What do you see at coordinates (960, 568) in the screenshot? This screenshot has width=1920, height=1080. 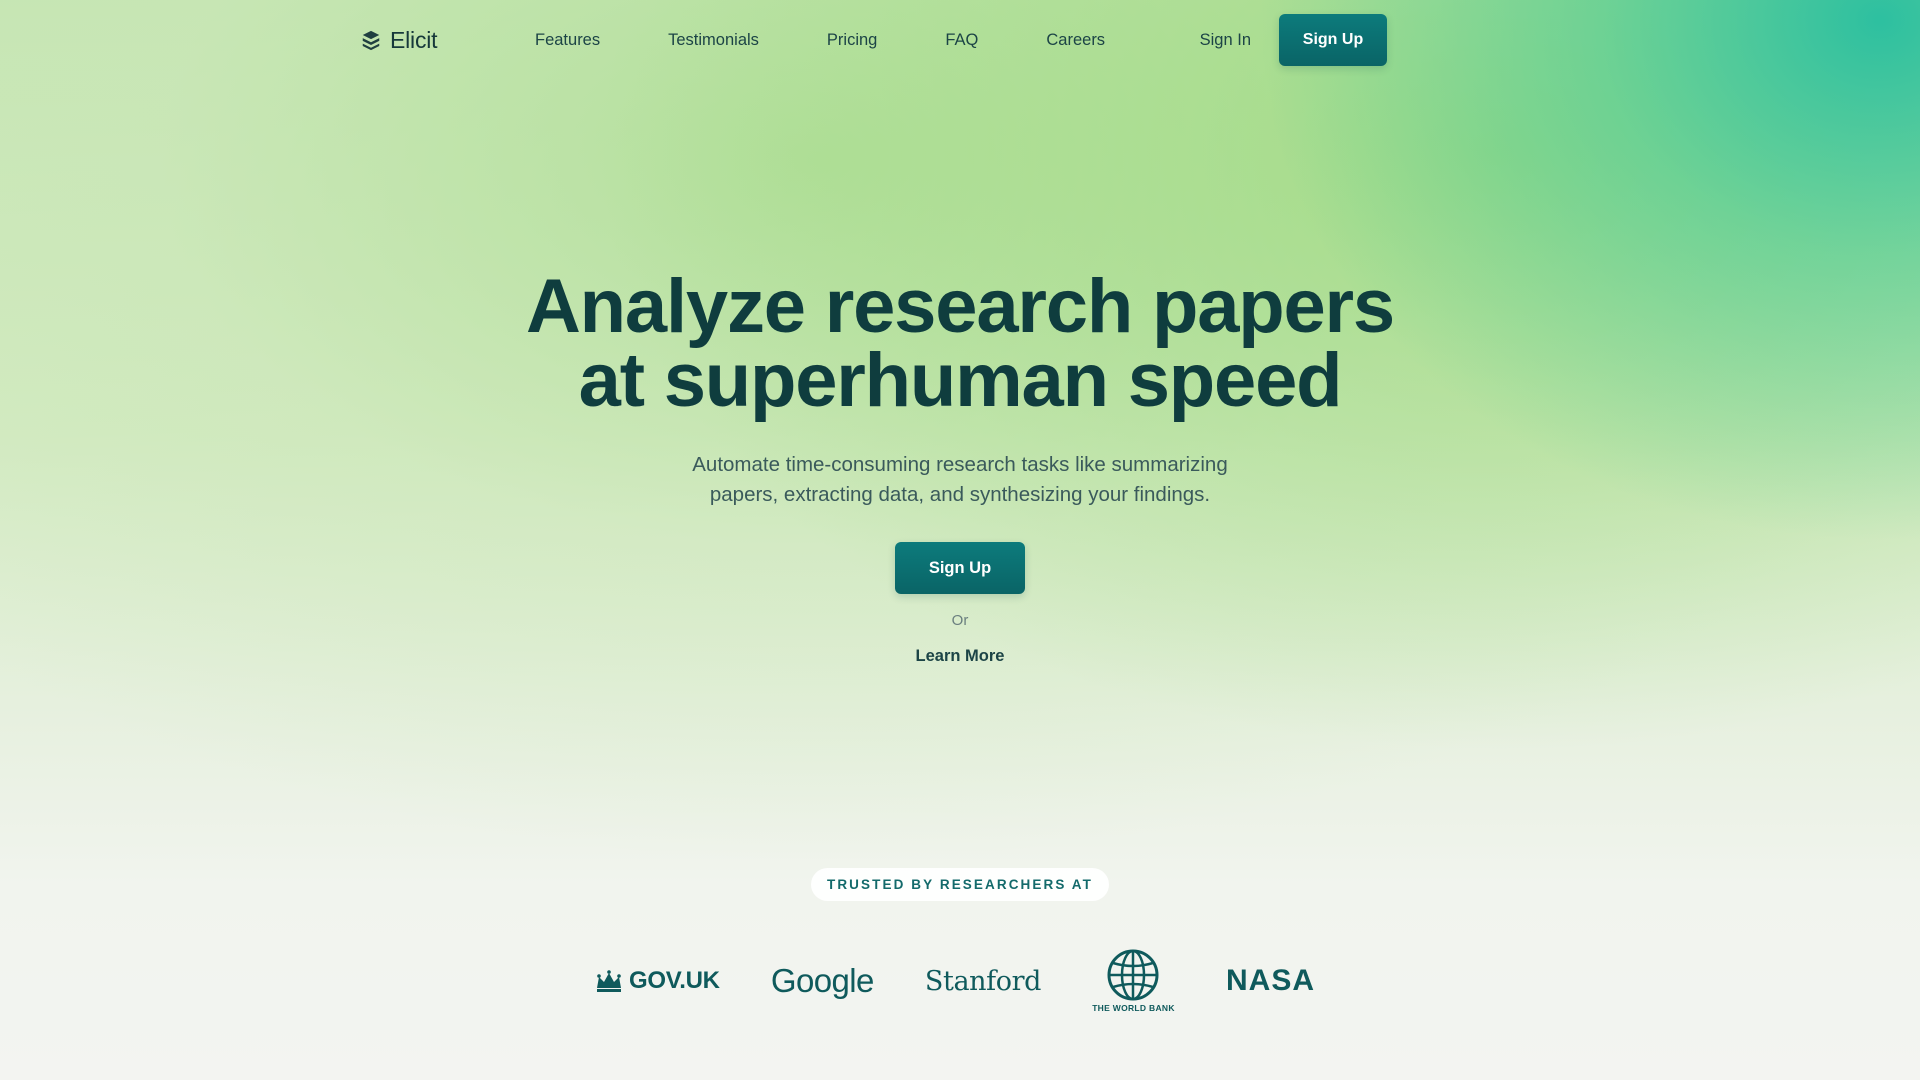 I see `hero-sign-up-button: Sign Up` at bounding box center [960, 568].